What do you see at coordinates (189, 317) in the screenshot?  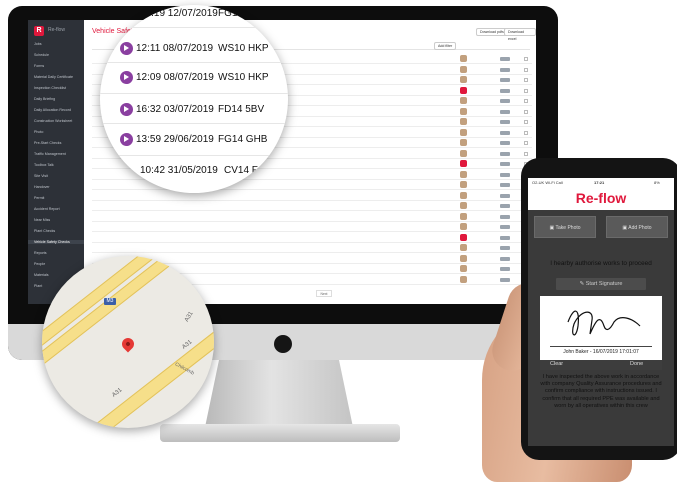 I see `a31-label-1: A31` at bounding box center [189, 317].